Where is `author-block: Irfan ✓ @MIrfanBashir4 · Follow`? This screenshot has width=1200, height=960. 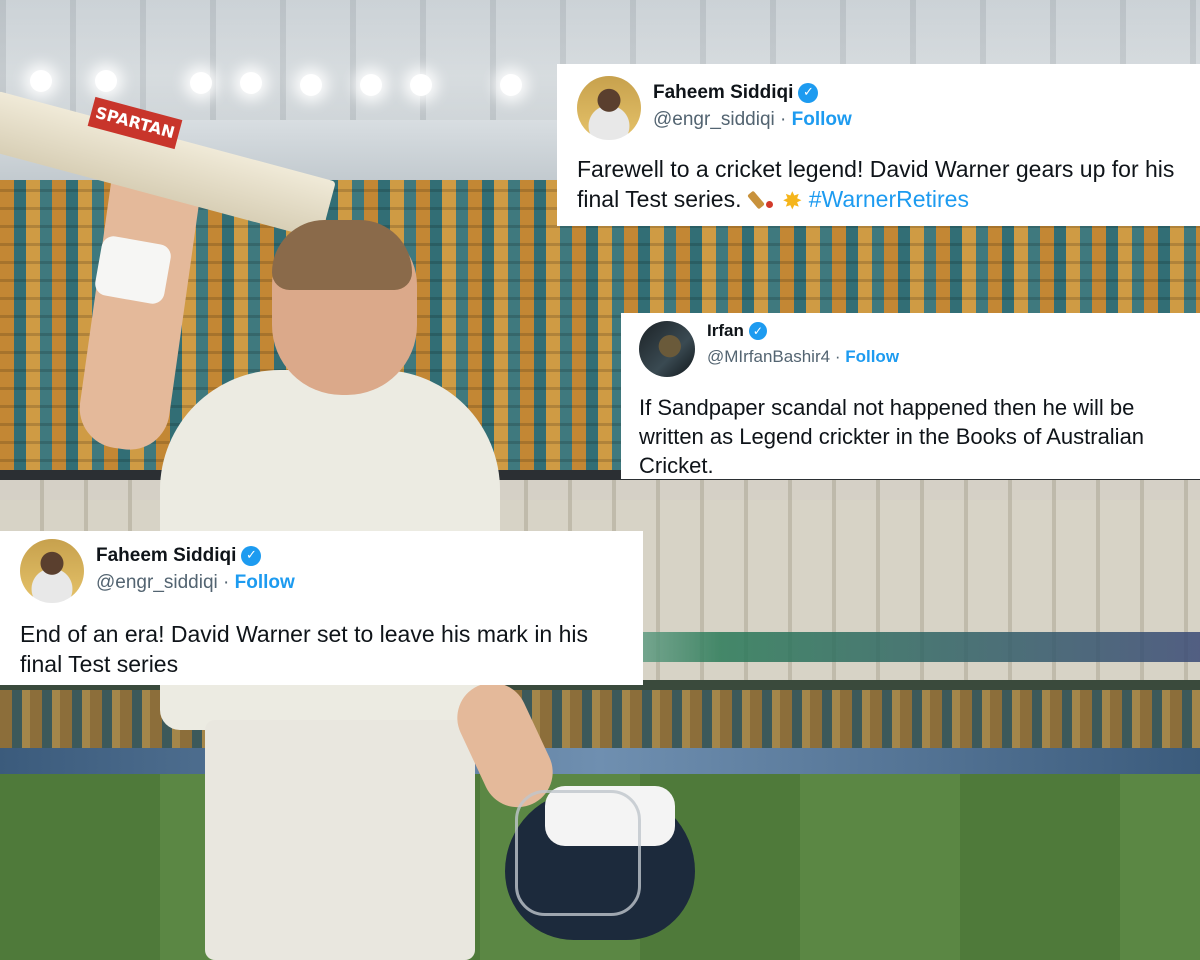
author-block: Irfan ✓ @MIrfanBashir4 · Follow is located at coordinates (803, 343).